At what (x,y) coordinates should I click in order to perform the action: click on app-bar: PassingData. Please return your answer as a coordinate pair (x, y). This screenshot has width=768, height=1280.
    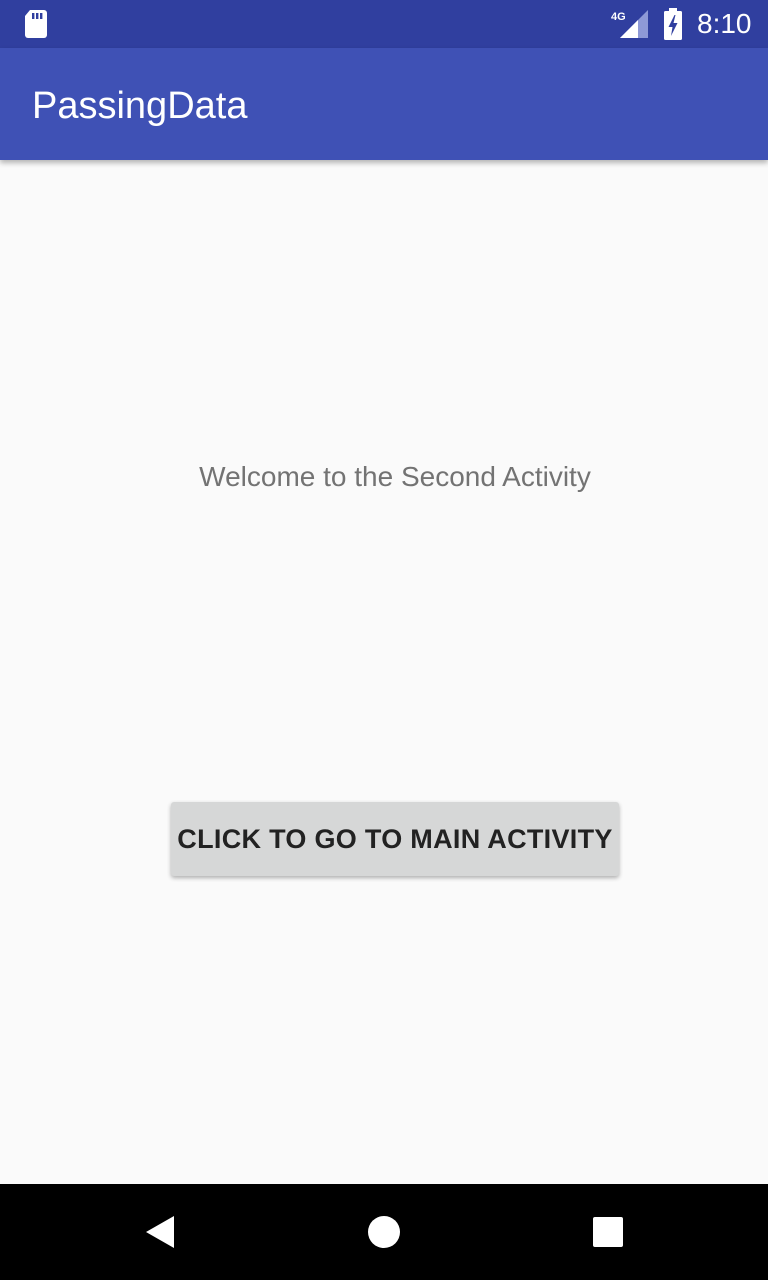
    Looking at the image, I should click on (384, 104).